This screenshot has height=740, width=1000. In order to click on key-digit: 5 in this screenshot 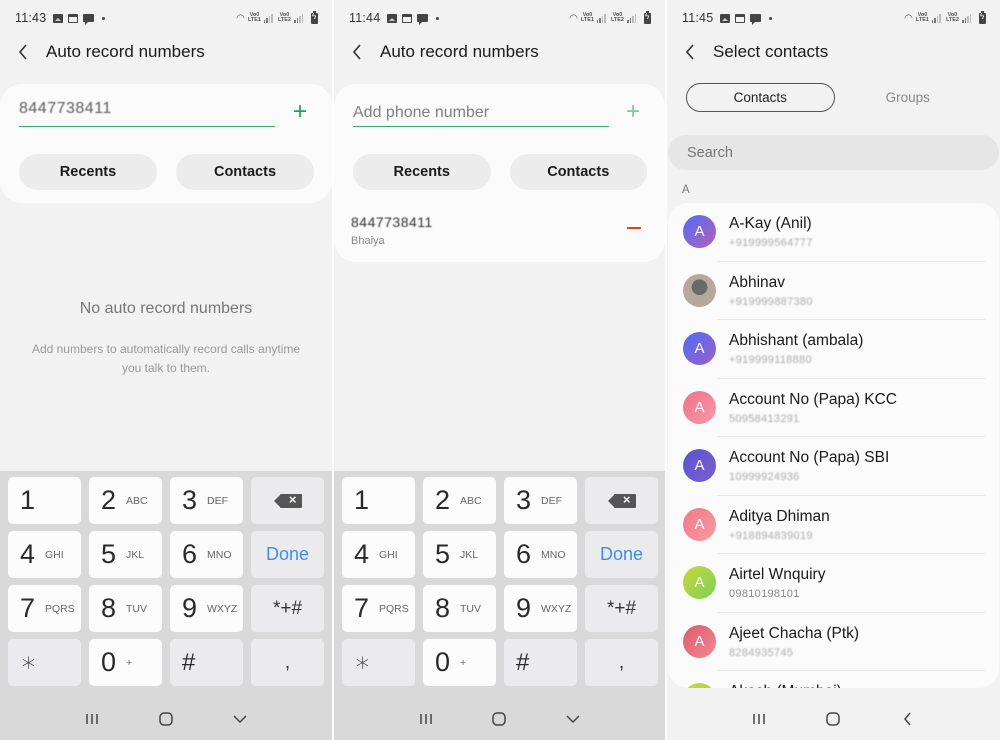, I will do `click(109, 554)`.